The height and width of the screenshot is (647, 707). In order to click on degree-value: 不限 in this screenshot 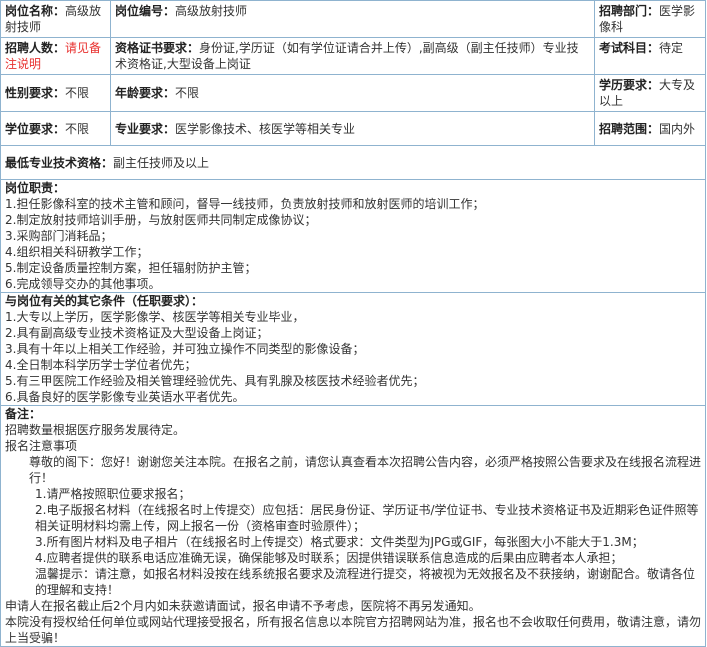, I will do `click(77, 128)`.